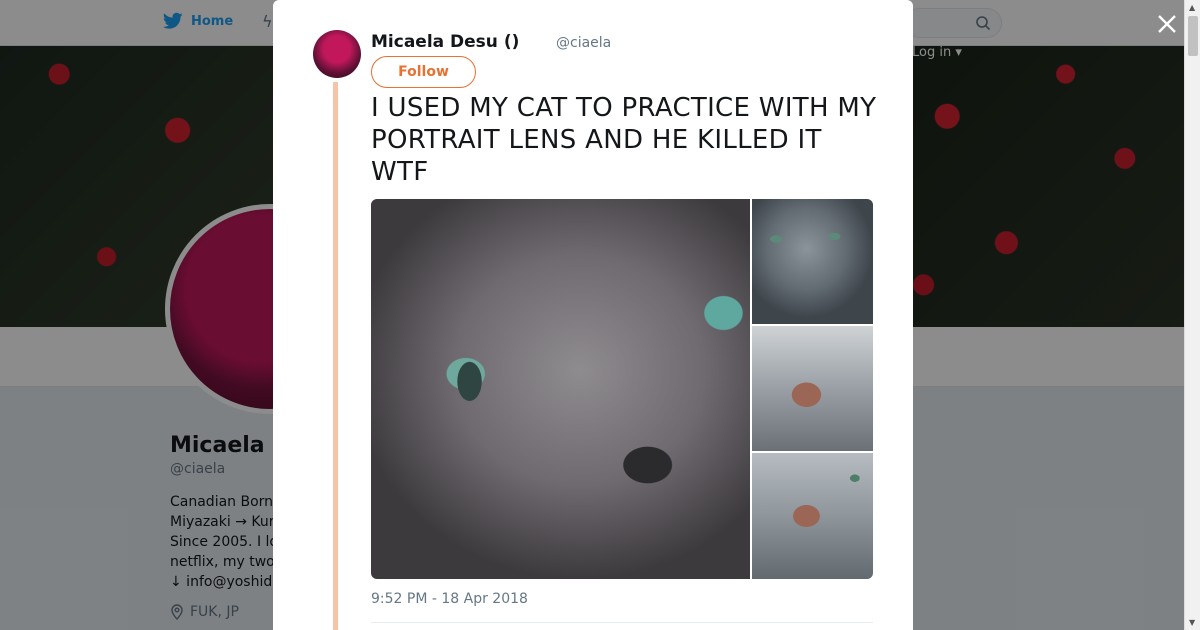  Describe the element at coordinates (1192, 7) in the screenshot. I see `scroll-up-icon: ▲` at that location.